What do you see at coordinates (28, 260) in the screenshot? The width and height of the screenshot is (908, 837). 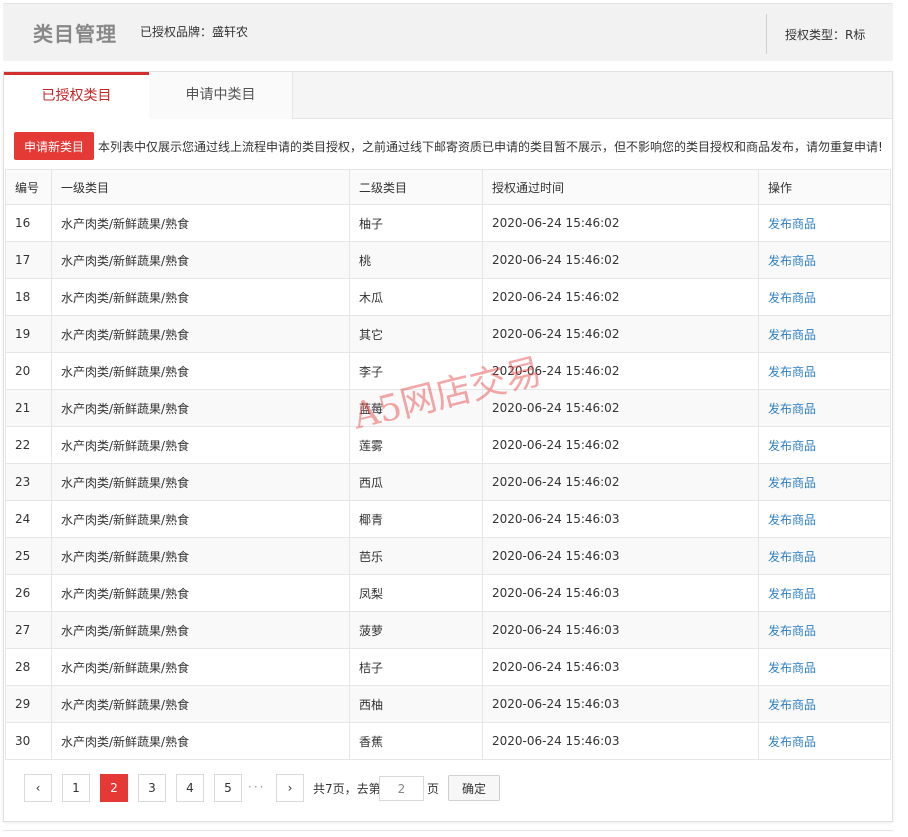 I see `cell-id: 17` at bounding box center [28, 260].